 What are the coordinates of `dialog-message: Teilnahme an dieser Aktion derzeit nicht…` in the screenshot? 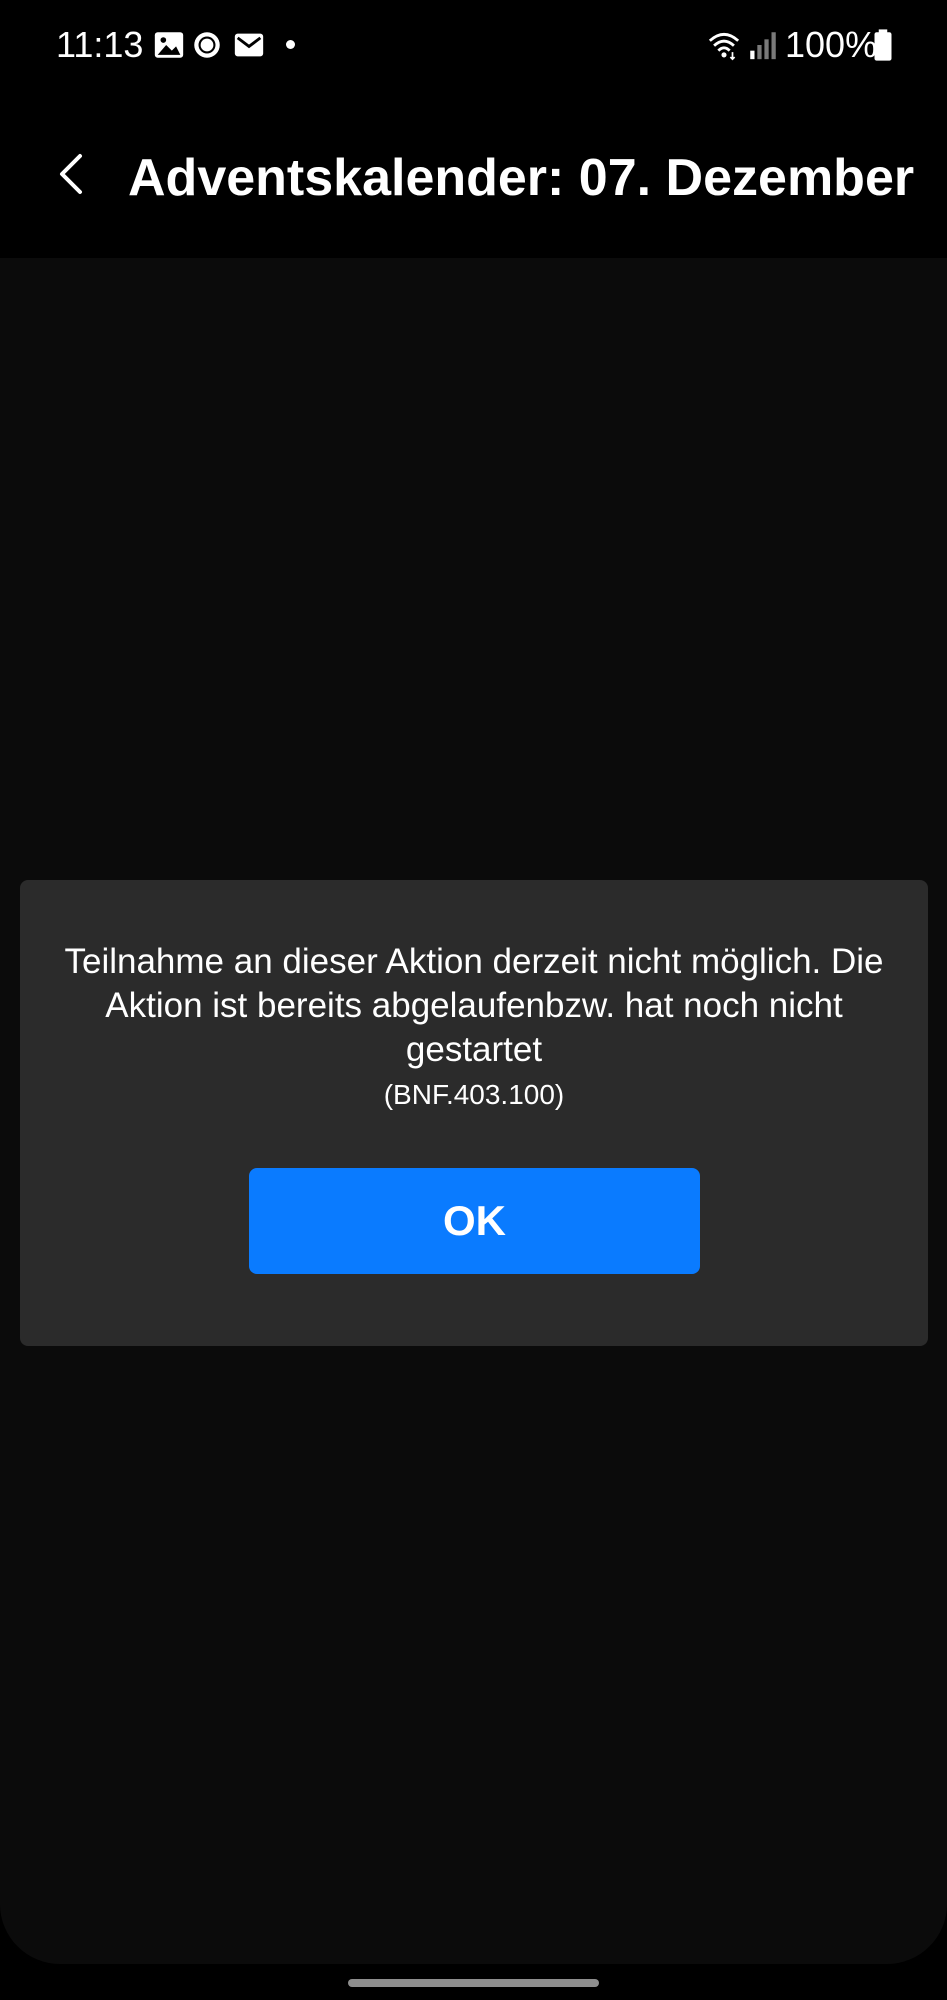 It's located at (474, 1005).